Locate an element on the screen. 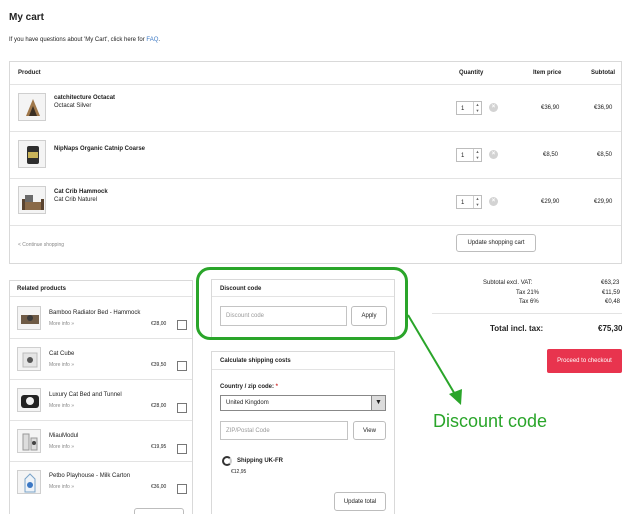 Image resolution: width=631 pixels, height=514 pixels. page-title: My cart is located at coordinates (27, 17).